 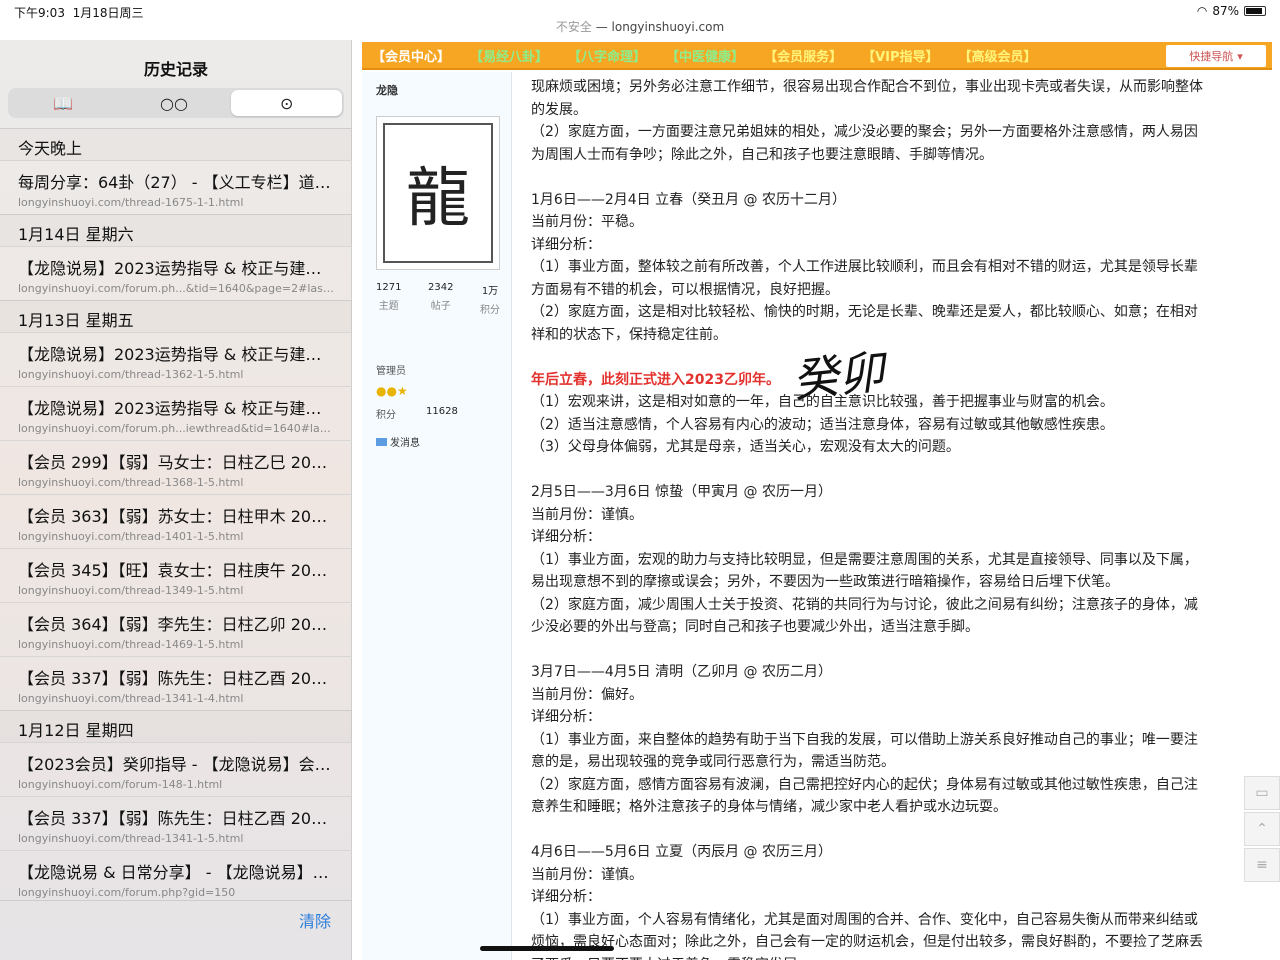 What do you see at coordinates (176, 144) in the screenshot?
I see `history-day-header: 今天晚上` at bounding box center [176, 144].